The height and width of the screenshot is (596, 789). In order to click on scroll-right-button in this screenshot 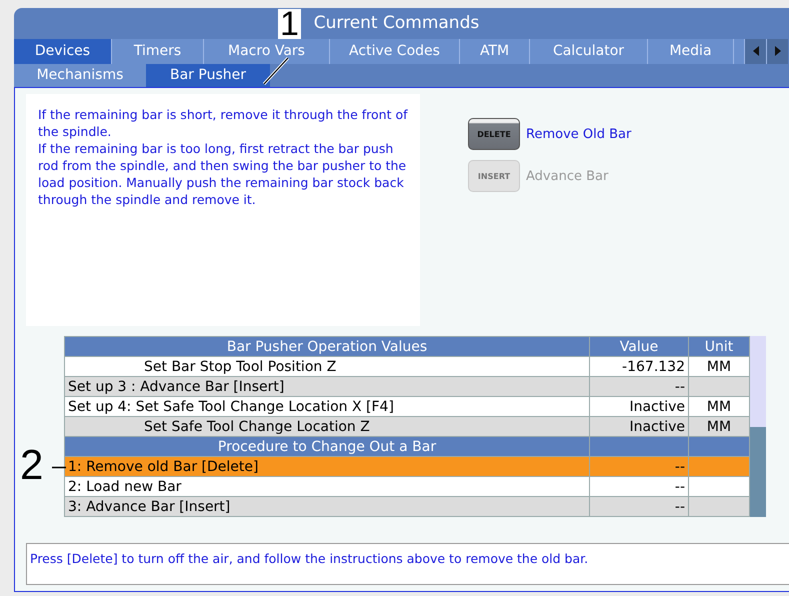, I will do `click(777, 51)`.